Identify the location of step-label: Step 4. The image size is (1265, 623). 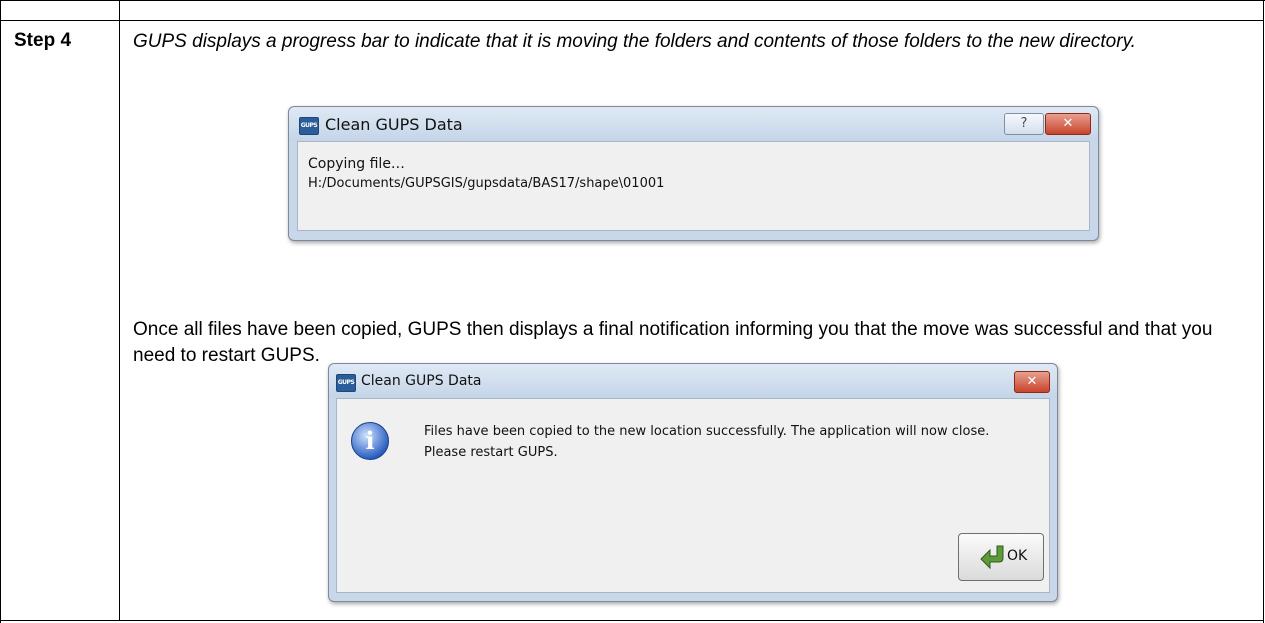
(43, 40).